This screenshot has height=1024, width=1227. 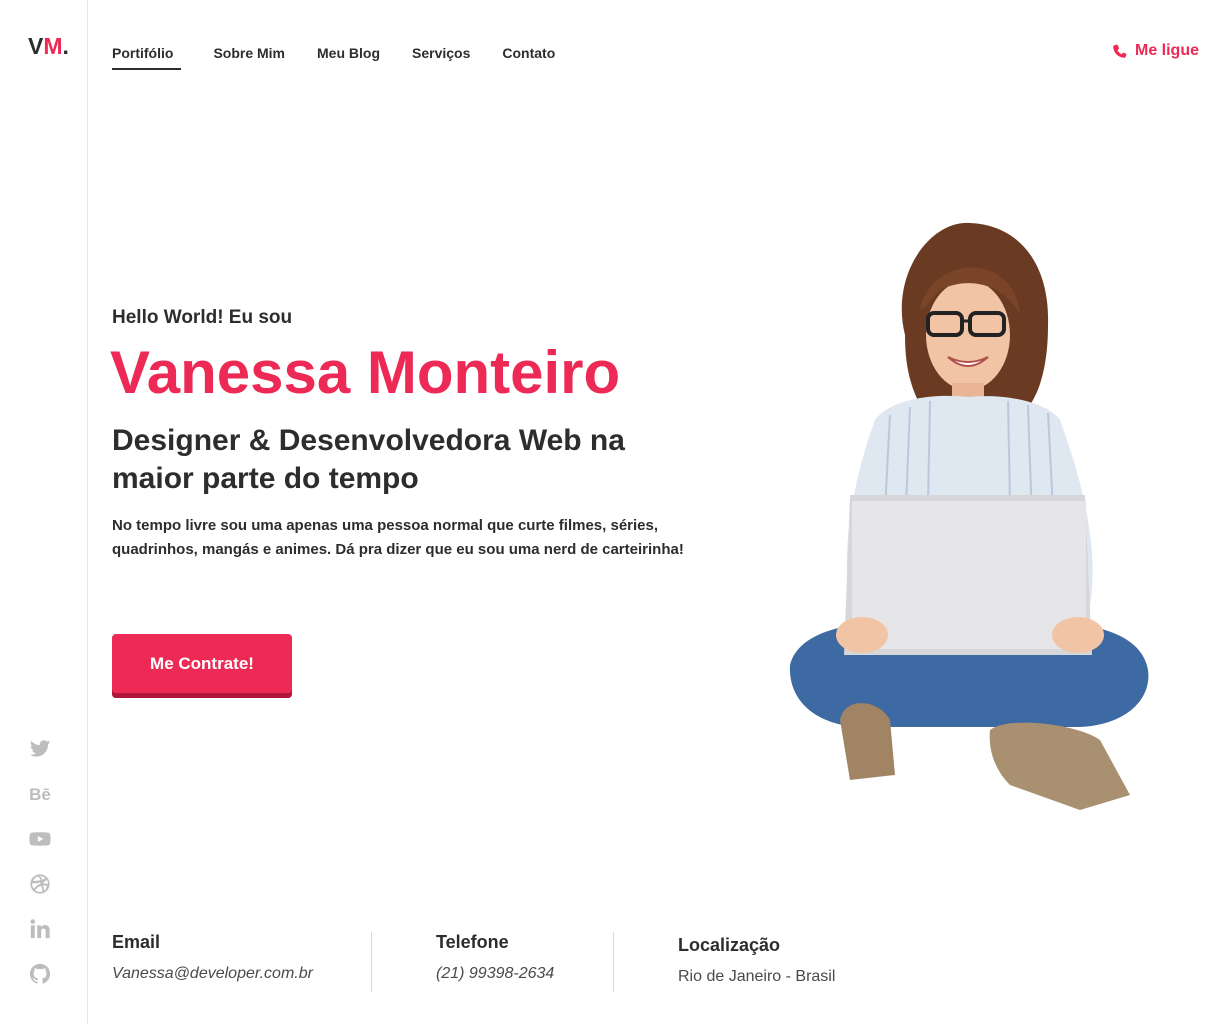 What do you see at coordinates (147, 57) in the screenshot?
I see `nav-item-portifolio: Portifólio` at bounding box center [147, 57].